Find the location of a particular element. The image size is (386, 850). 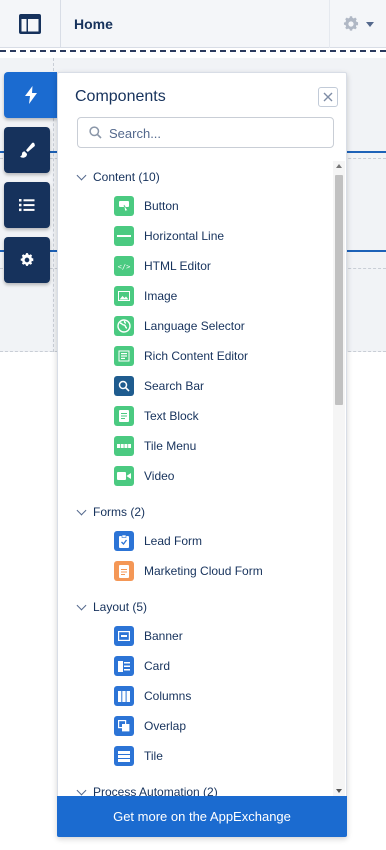

close-panel-button is located at coordinates (328, 97).